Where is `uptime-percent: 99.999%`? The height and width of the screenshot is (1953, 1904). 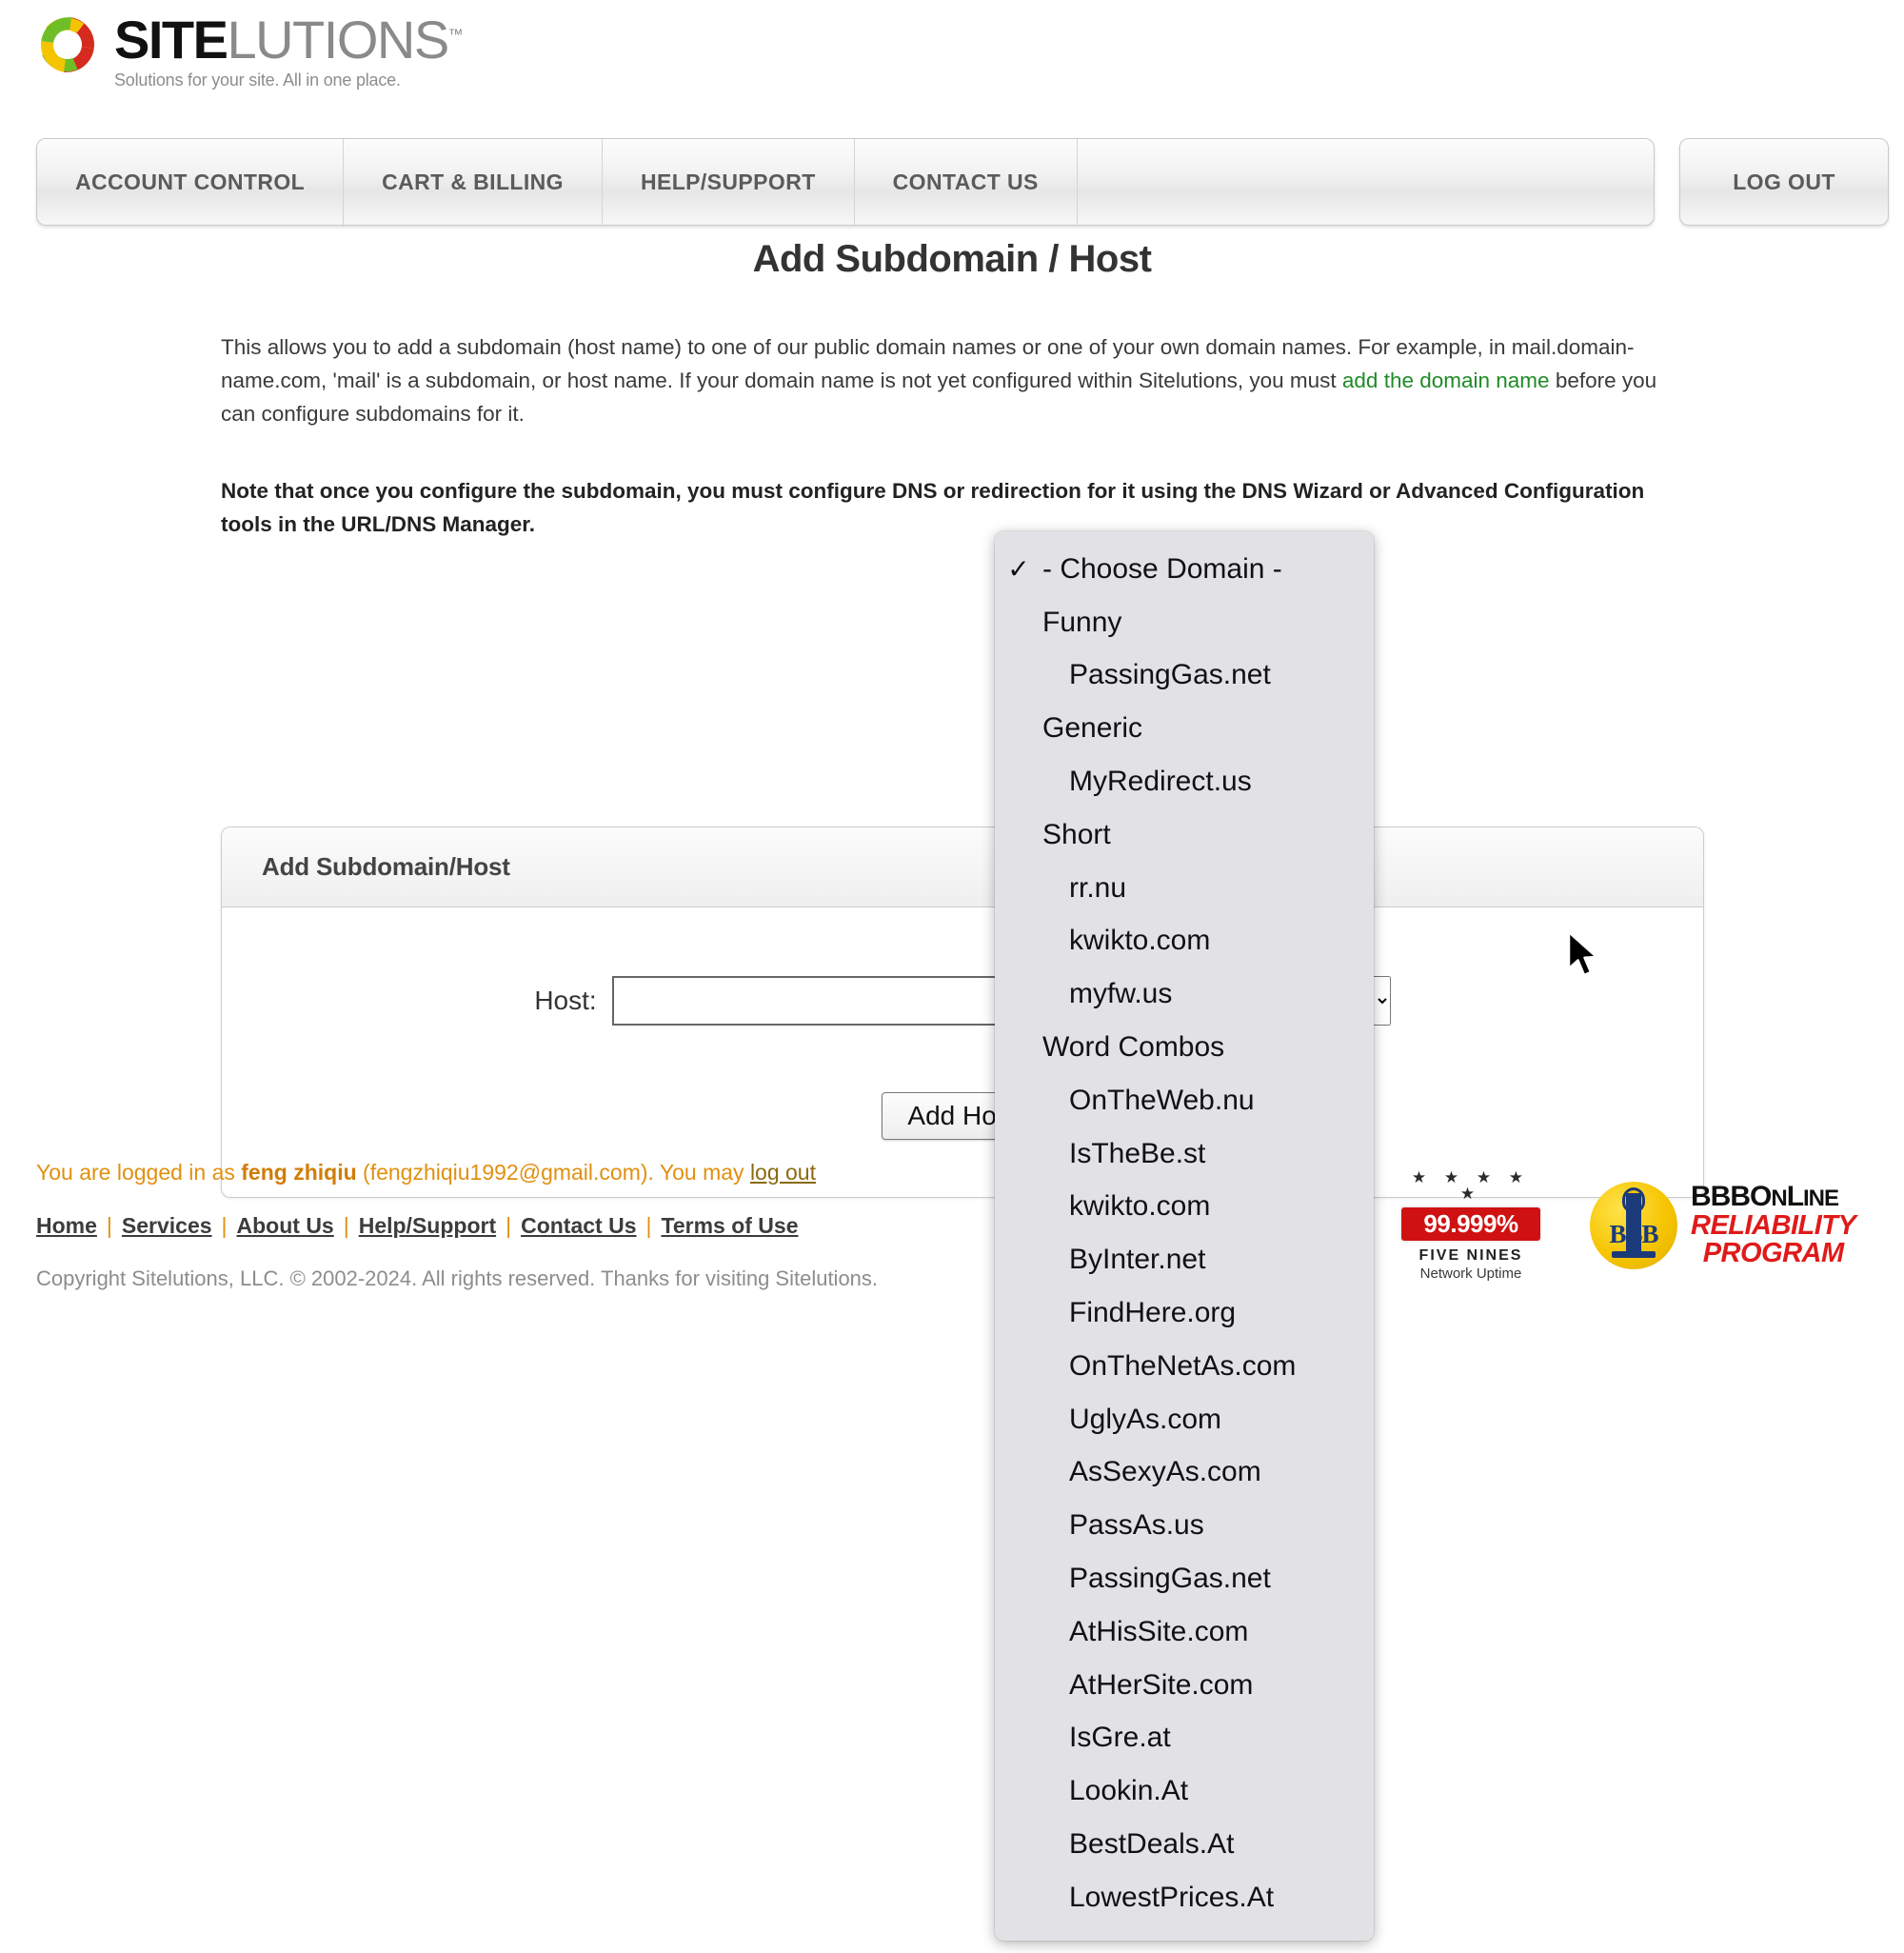 uptime-percent: 99.999% is located at coordinates (1470, 1224).